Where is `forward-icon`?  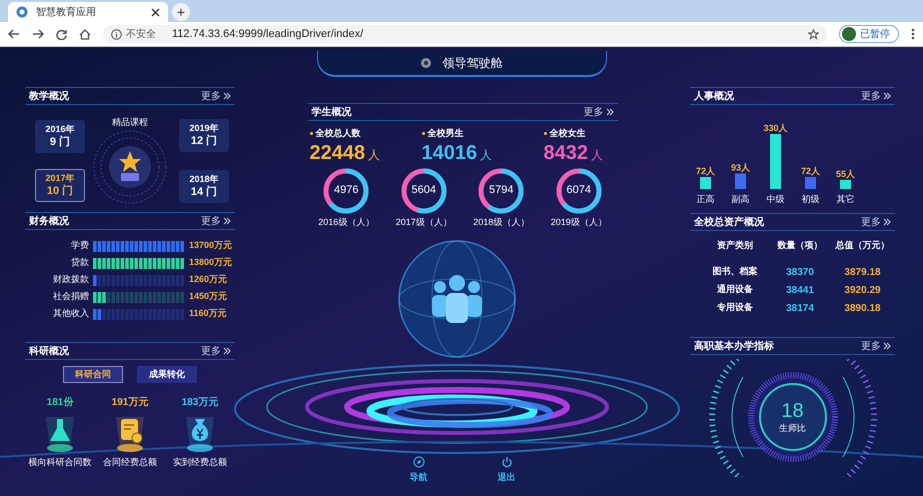 forward-icon is located at coordinates (38, 34).